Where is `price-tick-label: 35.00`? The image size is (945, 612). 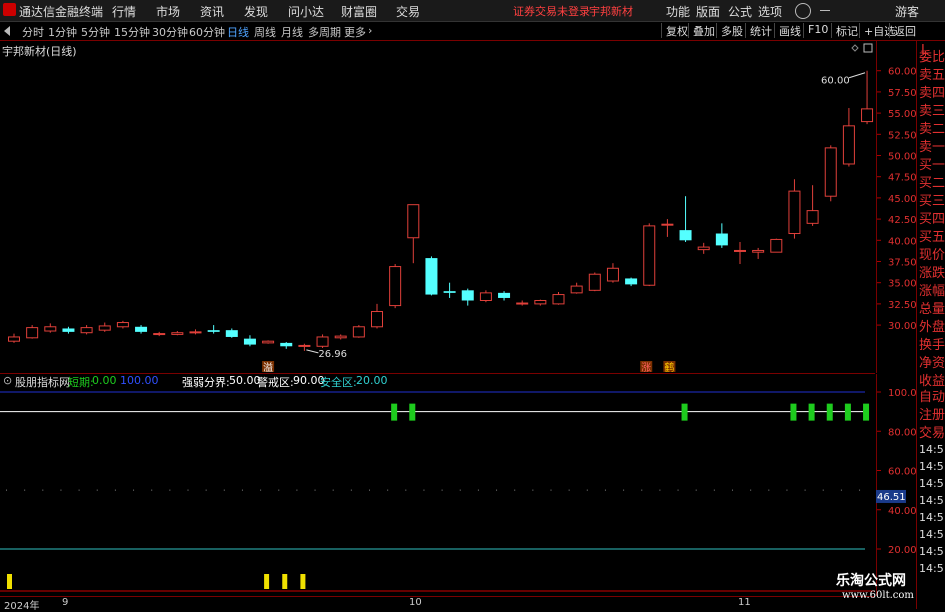
price-tick-label: 35.00 is located at coordinates (902, 284).